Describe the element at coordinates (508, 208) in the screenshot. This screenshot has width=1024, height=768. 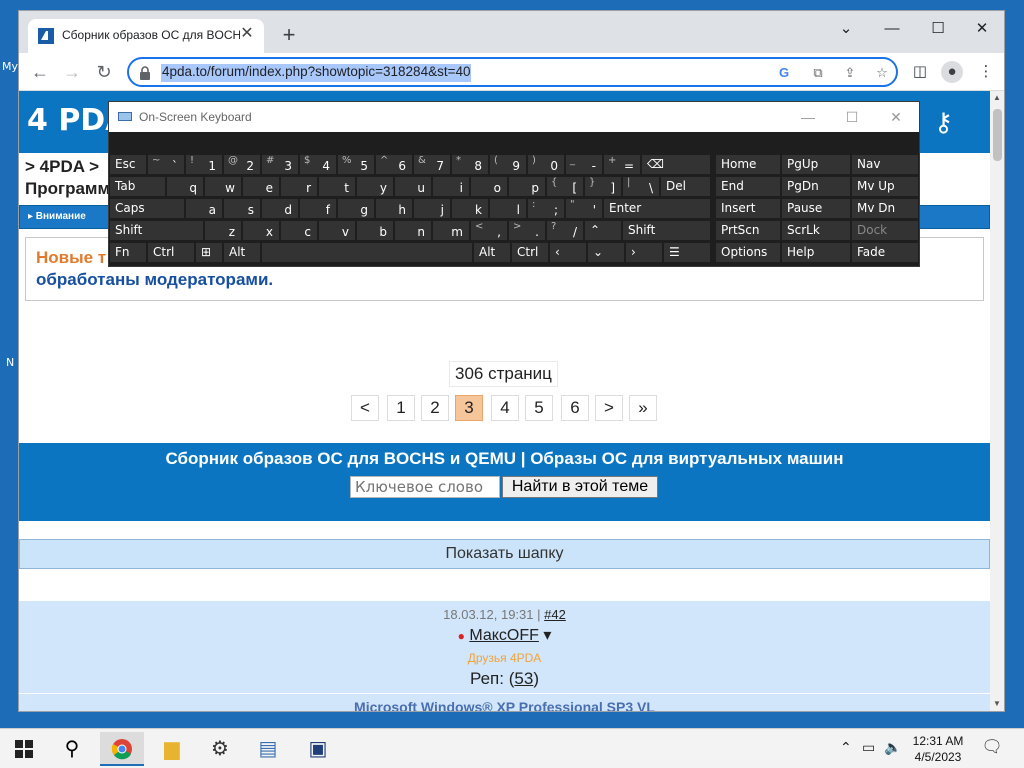
I see `key-l: l` at that location.